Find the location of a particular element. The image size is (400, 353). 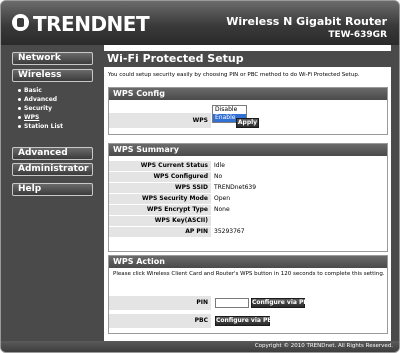

pin-input is located at coordinates (232, 303).